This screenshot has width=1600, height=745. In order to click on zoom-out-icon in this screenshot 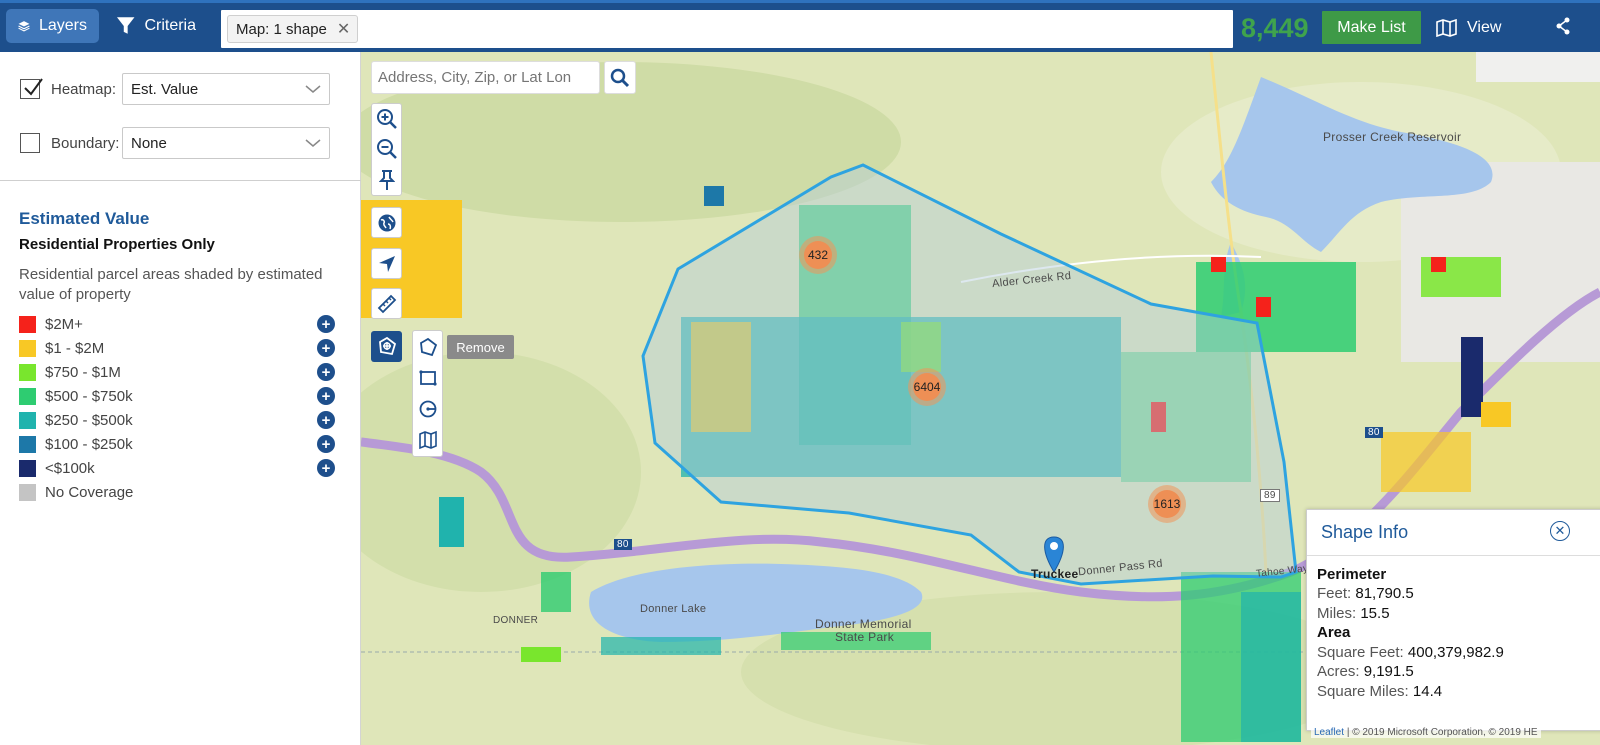, I will do `click(387, 149)`.